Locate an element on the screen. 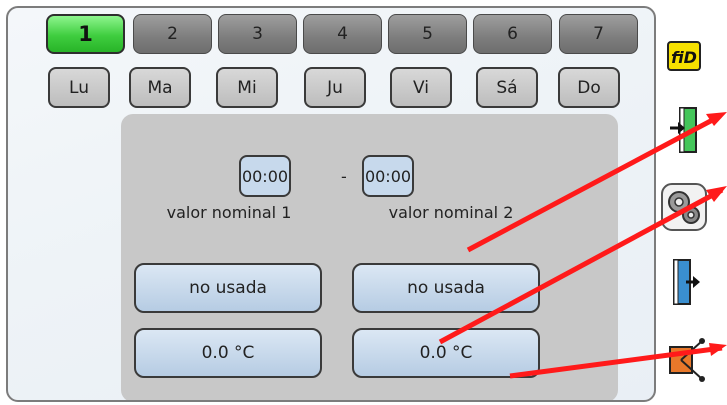  fid-label: fiD is located at coordinates (684, 57).